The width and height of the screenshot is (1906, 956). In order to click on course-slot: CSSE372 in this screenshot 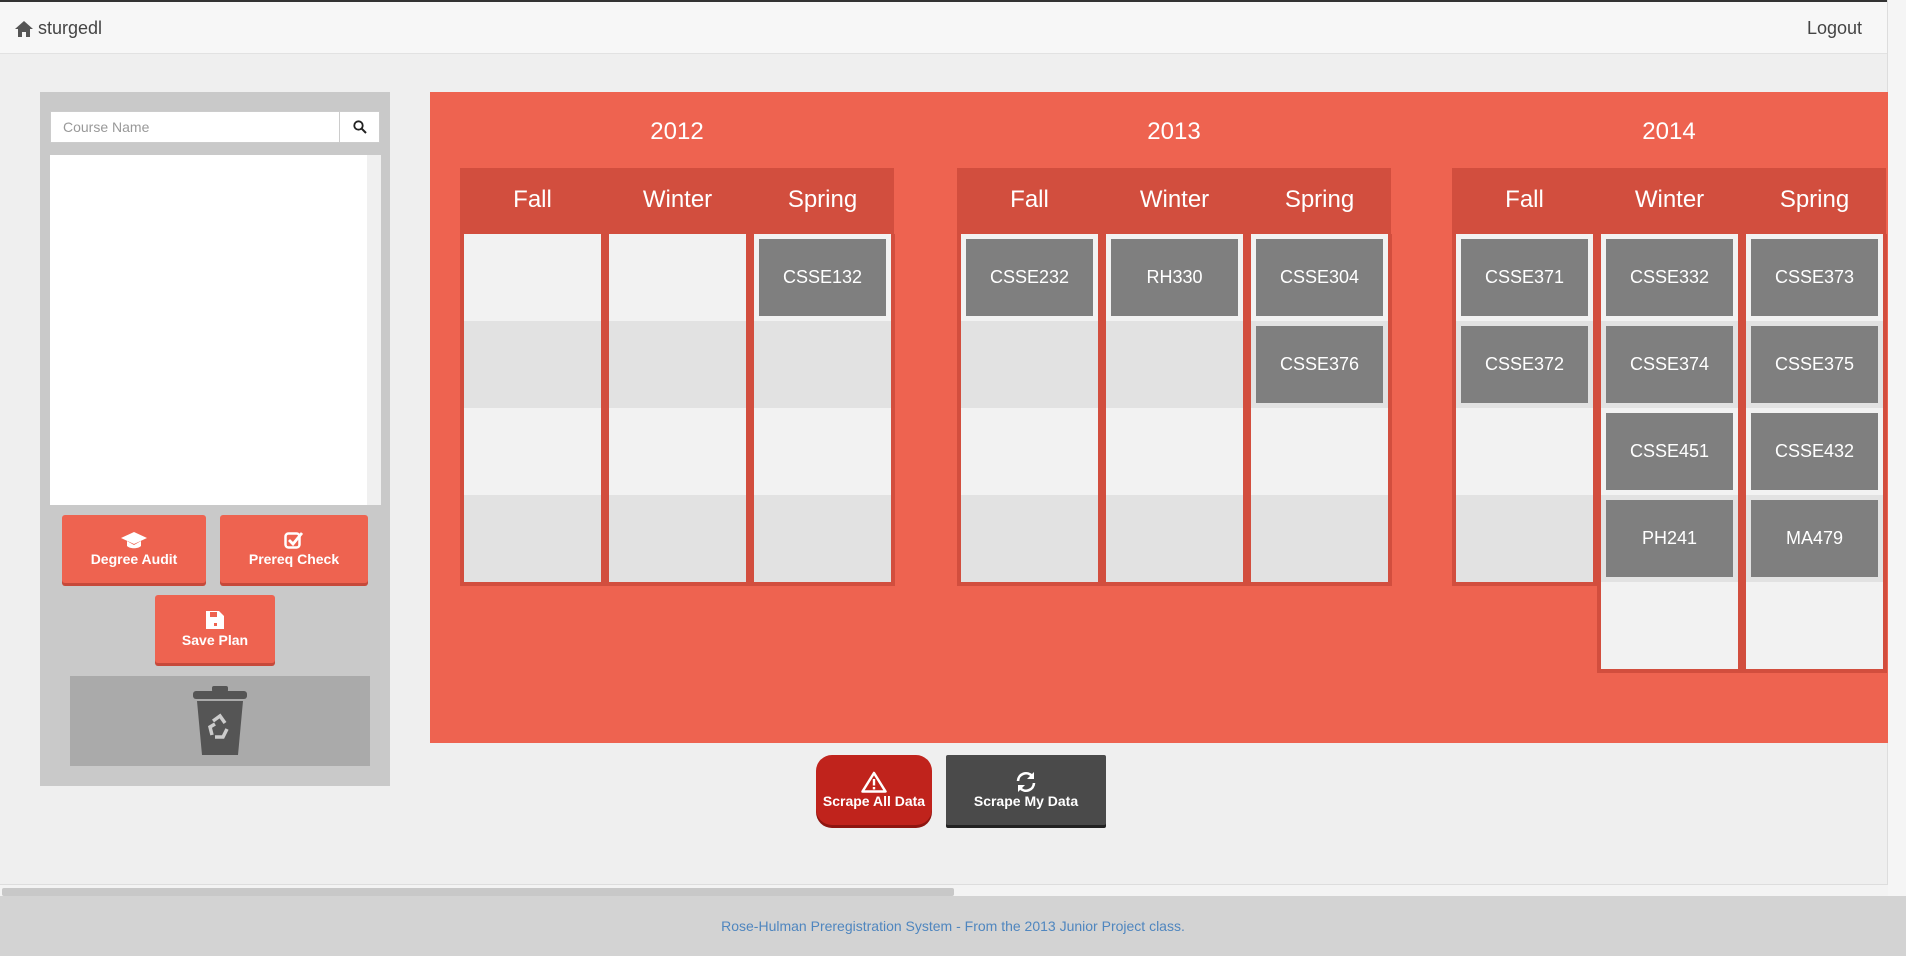, I will do `click(1524, 364)`.